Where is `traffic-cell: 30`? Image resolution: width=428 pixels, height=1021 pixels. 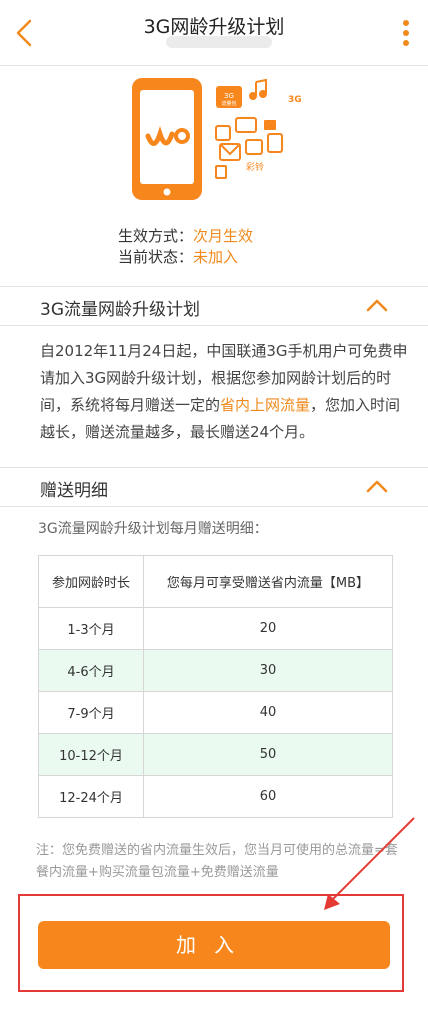
traffic-cell: 30 is located at coordinates (268, 670).